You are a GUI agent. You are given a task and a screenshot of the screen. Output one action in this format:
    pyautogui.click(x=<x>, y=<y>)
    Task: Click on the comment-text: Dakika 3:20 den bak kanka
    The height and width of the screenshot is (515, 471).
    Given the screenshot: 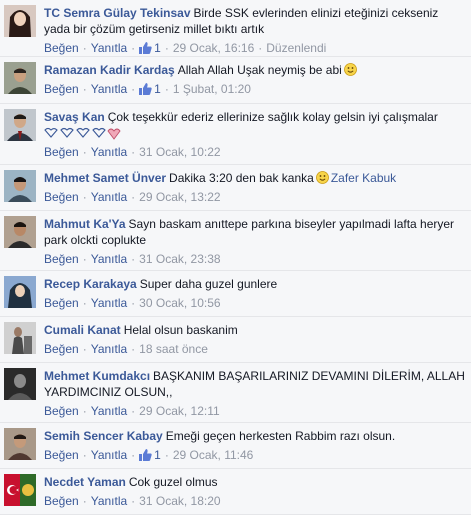 What is the action you would take?
    pyautogui.click(x=241, y=178)
    